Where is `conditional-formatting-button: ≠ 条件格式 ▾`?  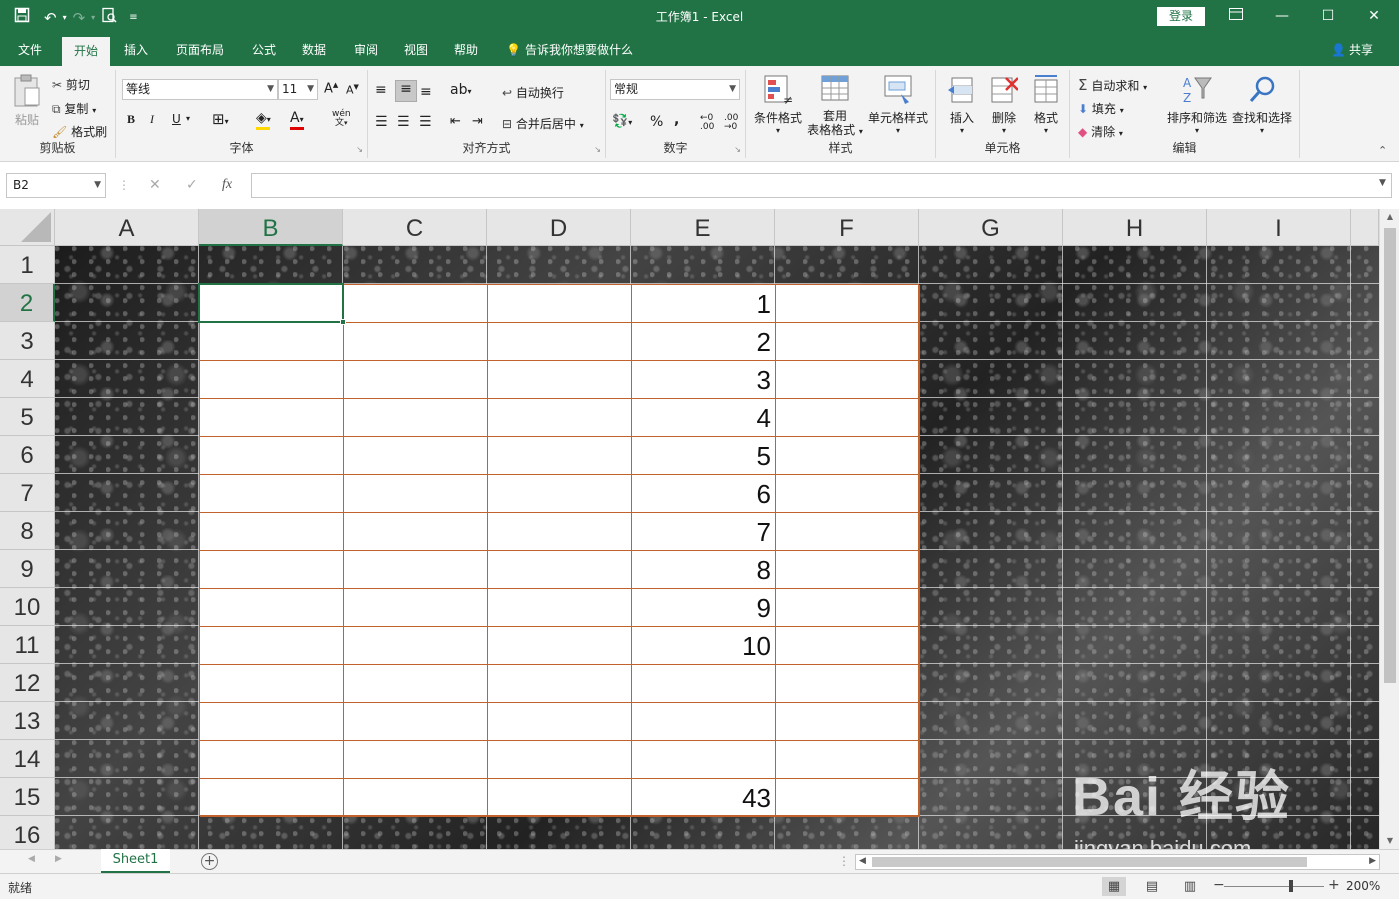
conditional-formatting-button: ≠ 条件格式 ▾ is located at coordinates (778, 104).